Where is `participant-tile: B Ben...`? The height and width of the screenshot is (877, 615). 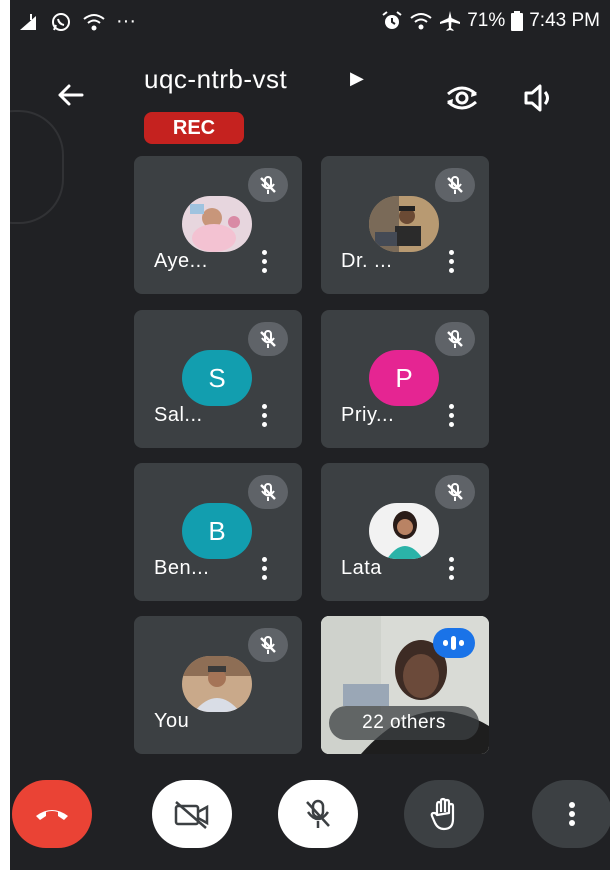
participant-tile: B Ben... is located at coordinates (218, 532).